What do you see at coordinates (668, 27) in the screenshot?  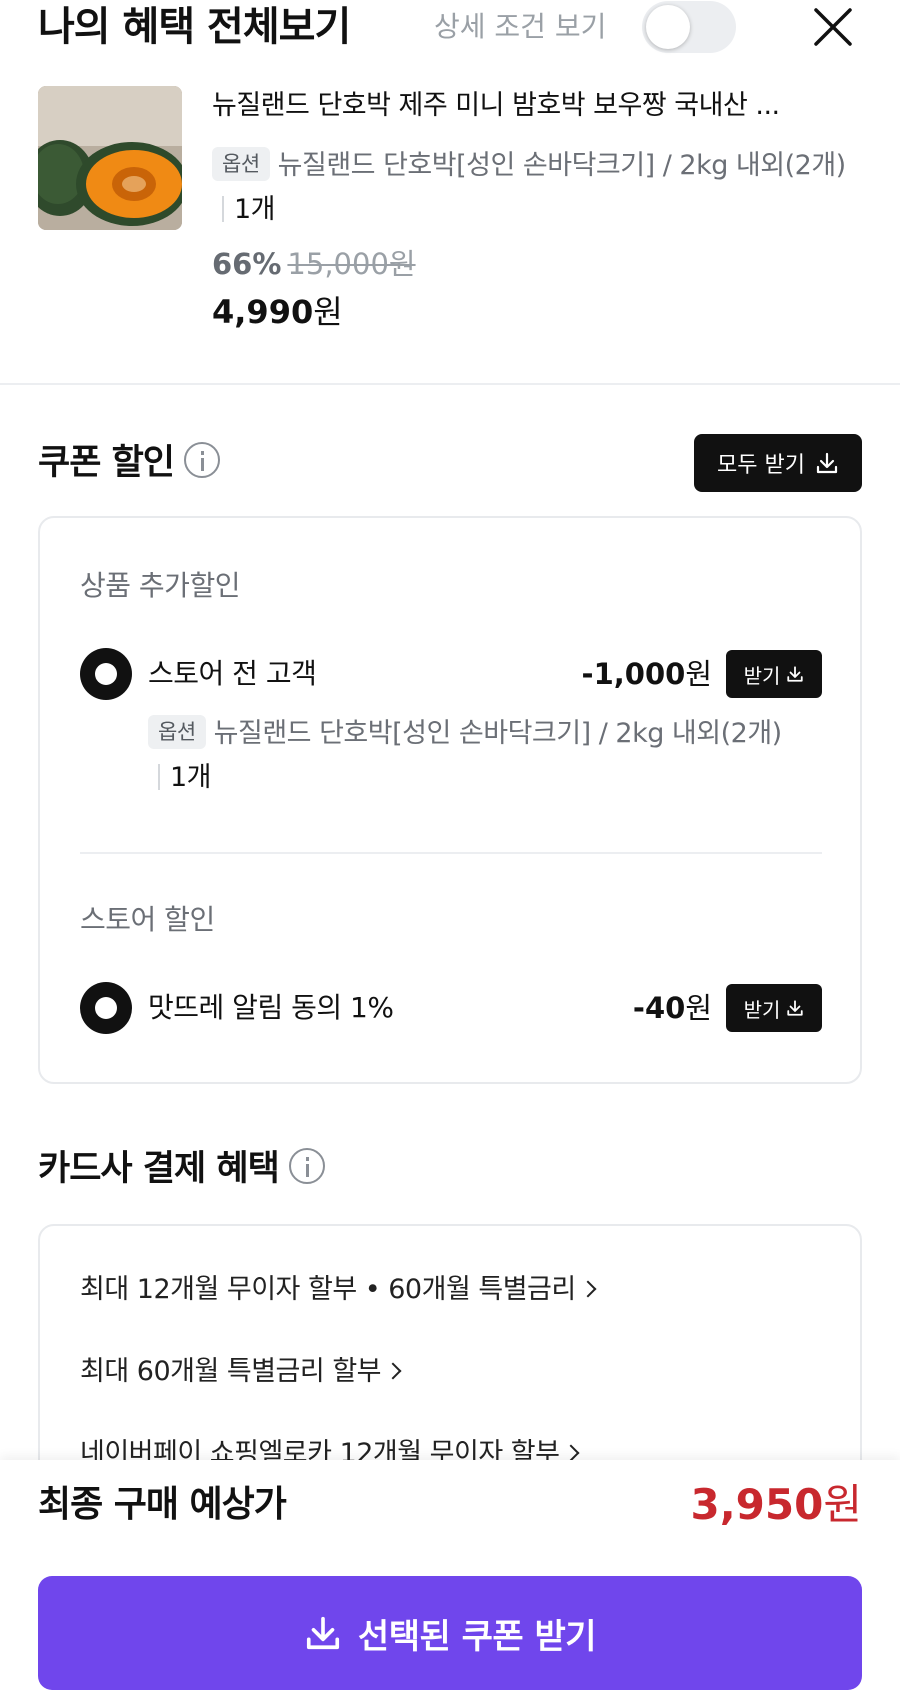 I see `toggle-knob` at bounding box center [668, 27].